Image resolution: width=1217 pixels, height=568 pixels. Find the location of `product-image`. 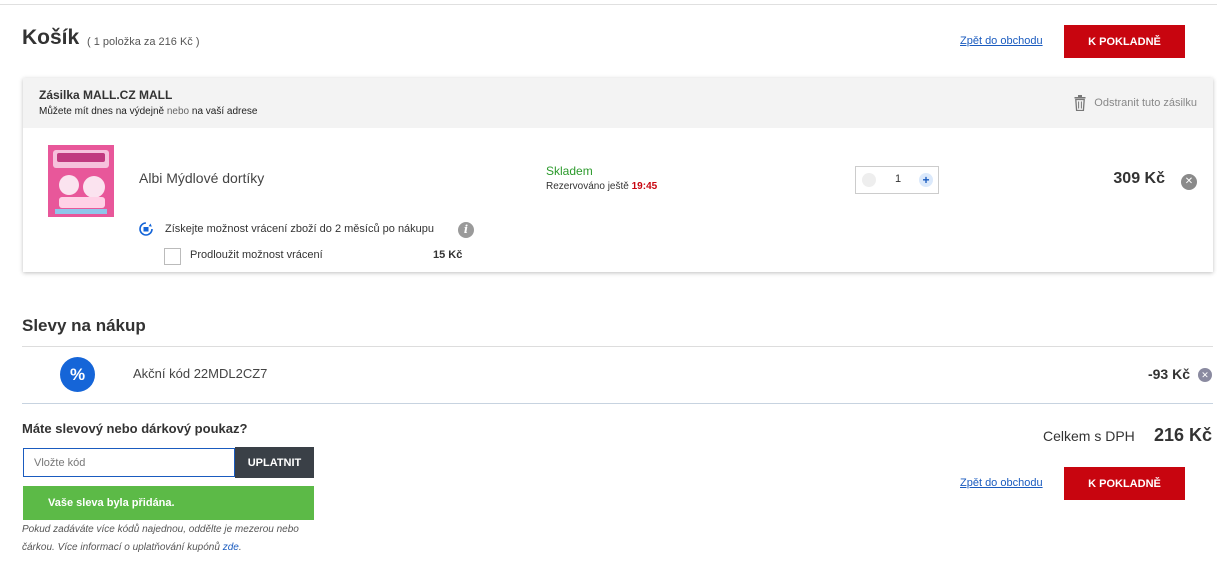

product-image is located at coordinates (82, 181).